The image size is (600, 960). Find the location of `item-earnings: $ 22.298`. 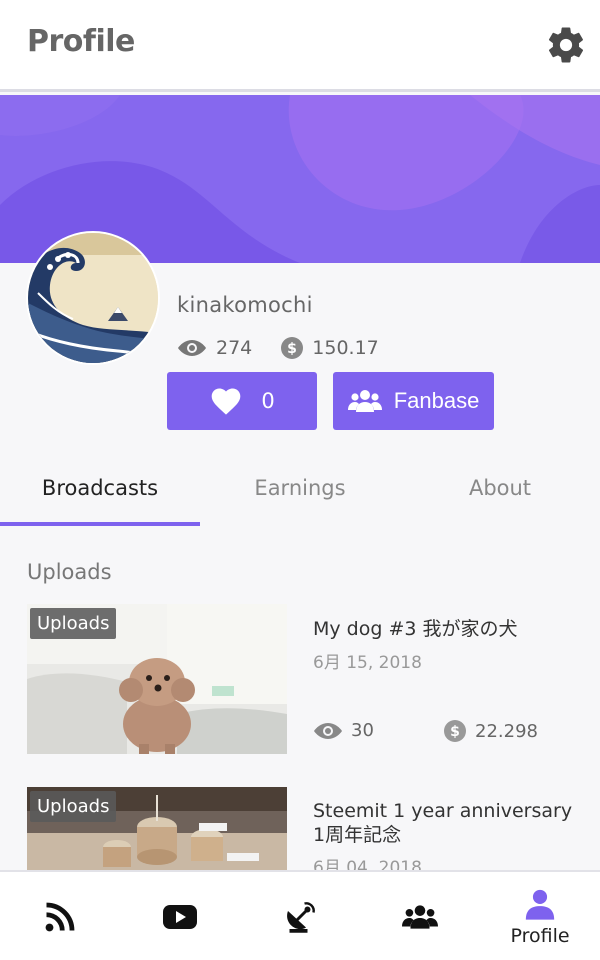

item-earnings: $ 22.298 is located at coordinates (490, 731).